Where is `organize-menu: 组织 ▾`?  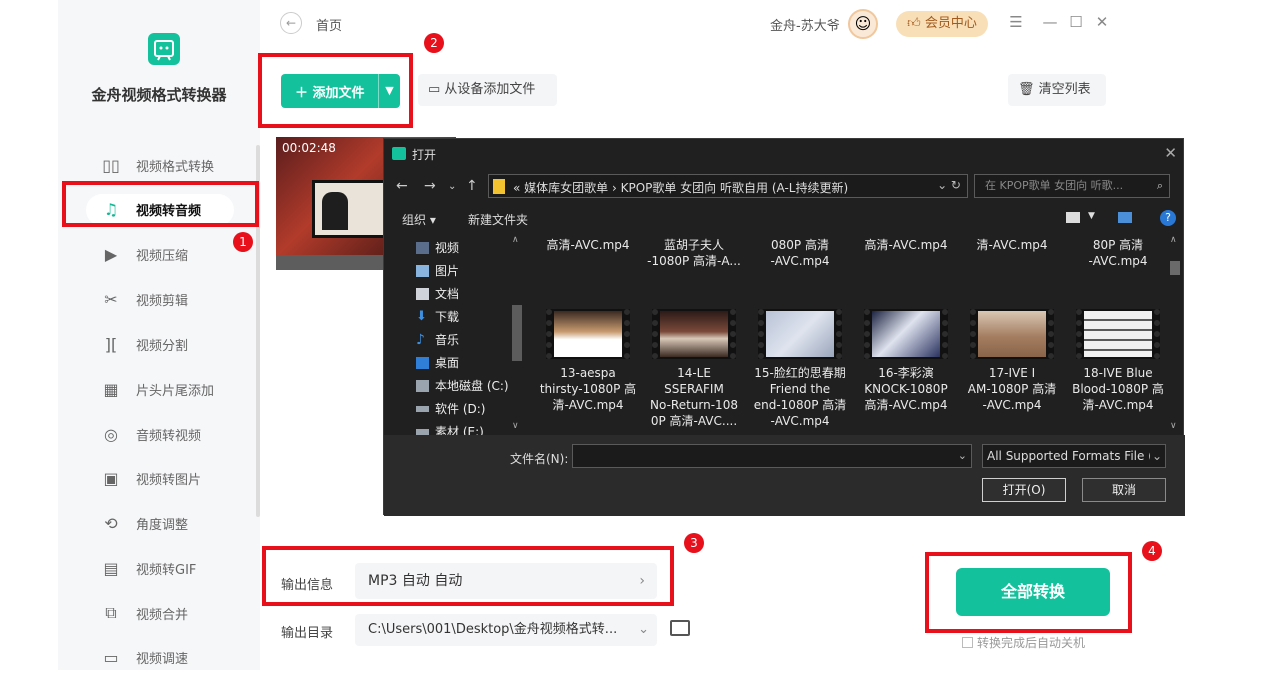
organize-menu: 组织 ▾ is located at coordinates (419, 219).